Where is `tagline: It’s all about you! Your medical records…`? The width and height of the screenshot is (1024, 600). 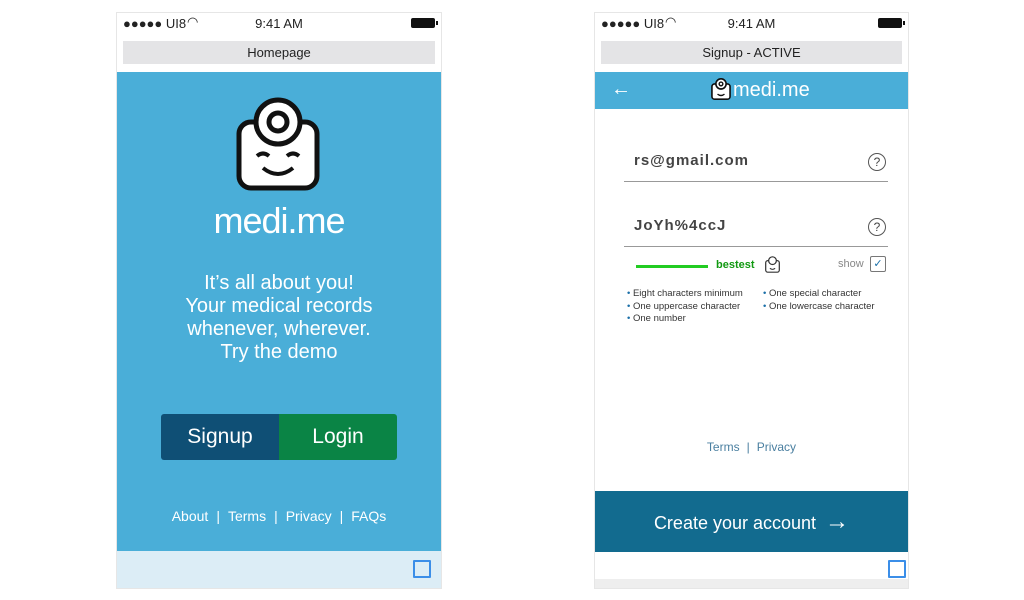
tagline: It’s all about you! Your medical records… is located at coordinates (279, 318).